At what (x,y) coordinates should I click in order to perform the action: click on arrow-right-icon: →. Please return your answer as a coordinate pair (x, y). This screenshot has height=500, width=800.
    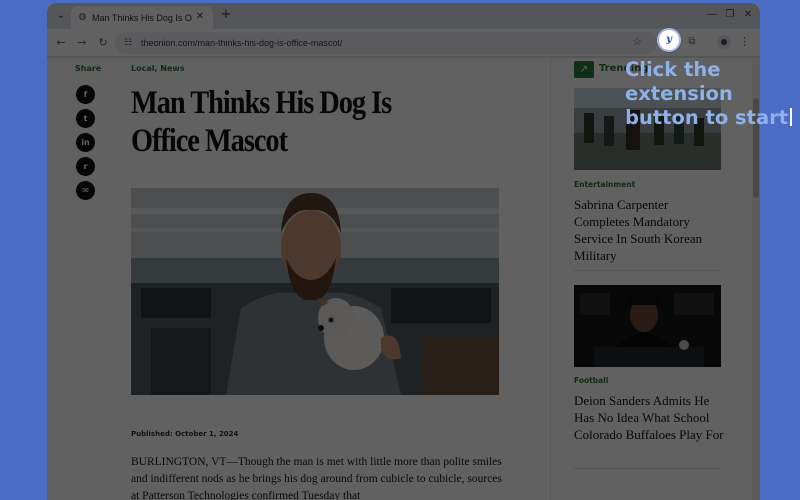
    Looking at the image, I should click on (82, 43).